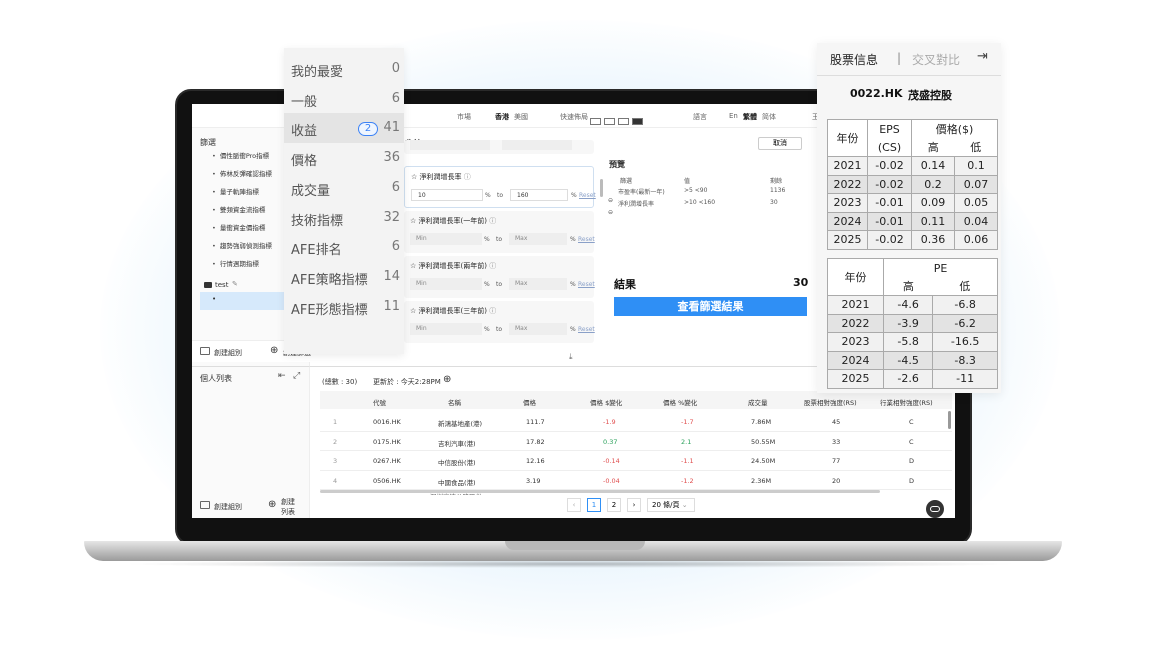  I want to click on add-icon: ⊕, so click(447, 379).